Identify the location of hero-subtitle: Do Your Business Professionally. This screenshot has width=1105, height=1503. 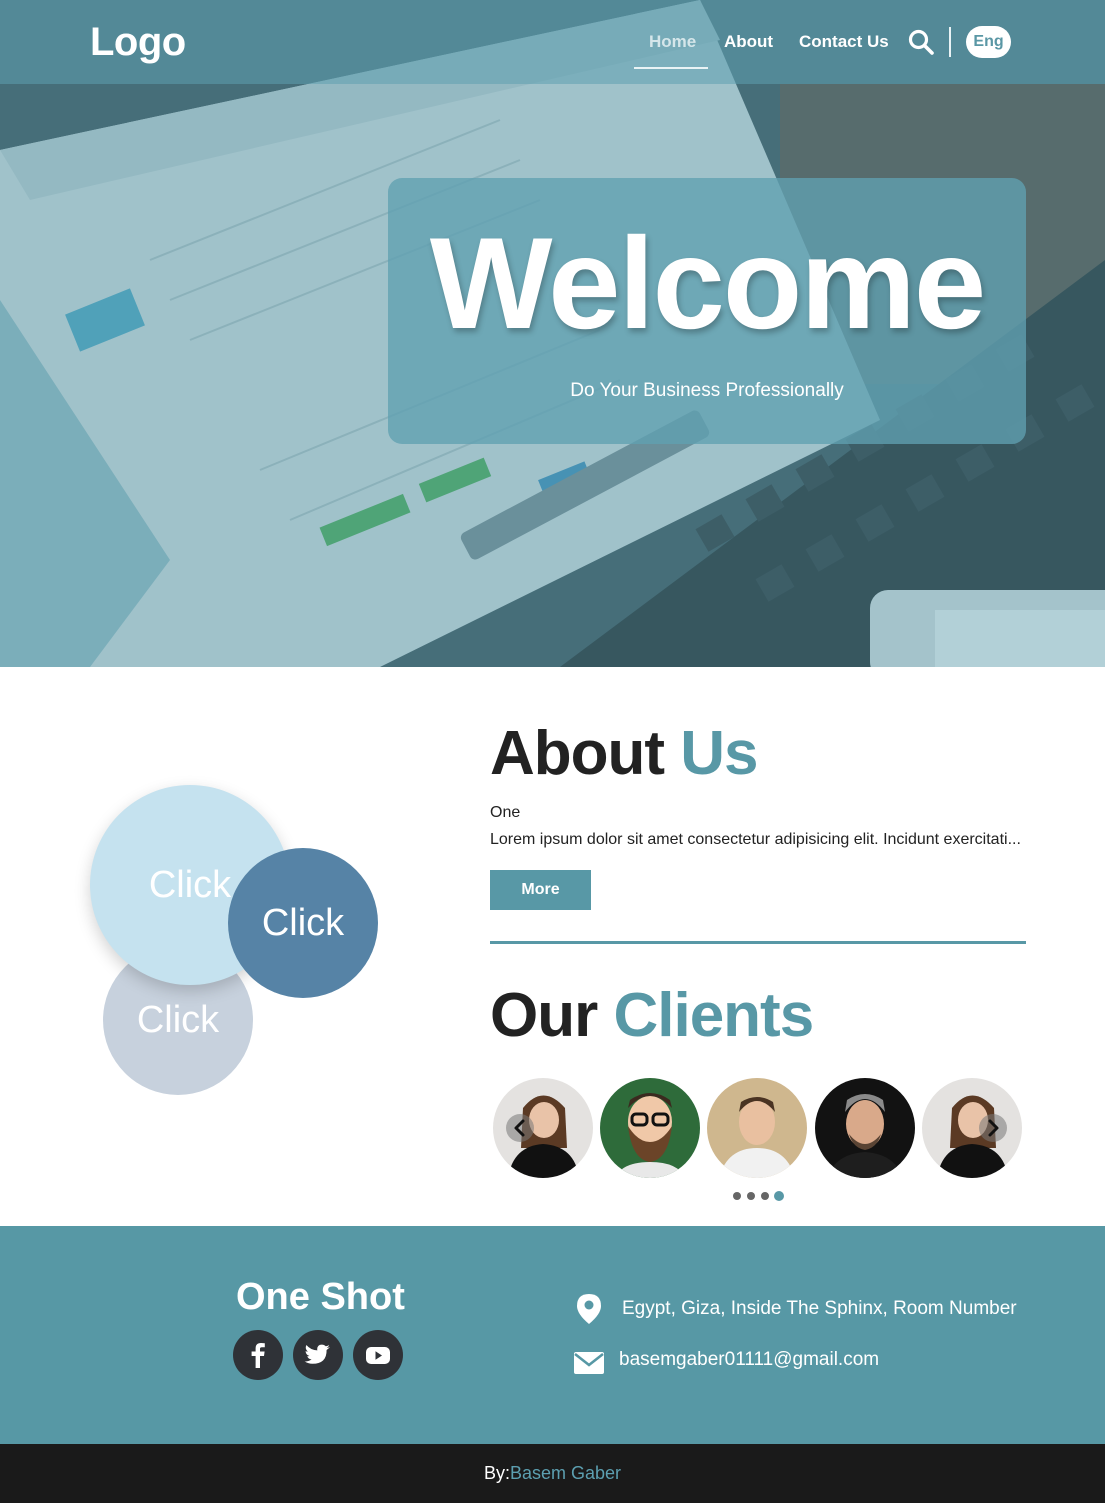
(707, 390).